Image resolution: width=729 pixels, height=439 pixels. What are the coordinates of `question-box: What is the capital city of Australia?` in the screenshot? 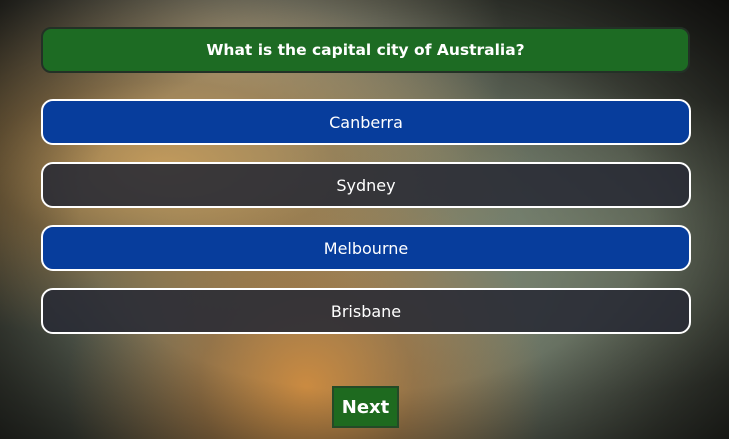 It's located at (365, 50).